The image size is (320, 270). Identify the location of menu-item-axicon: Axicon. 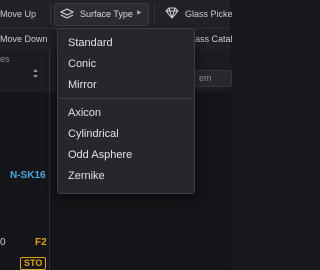
(126, 113).